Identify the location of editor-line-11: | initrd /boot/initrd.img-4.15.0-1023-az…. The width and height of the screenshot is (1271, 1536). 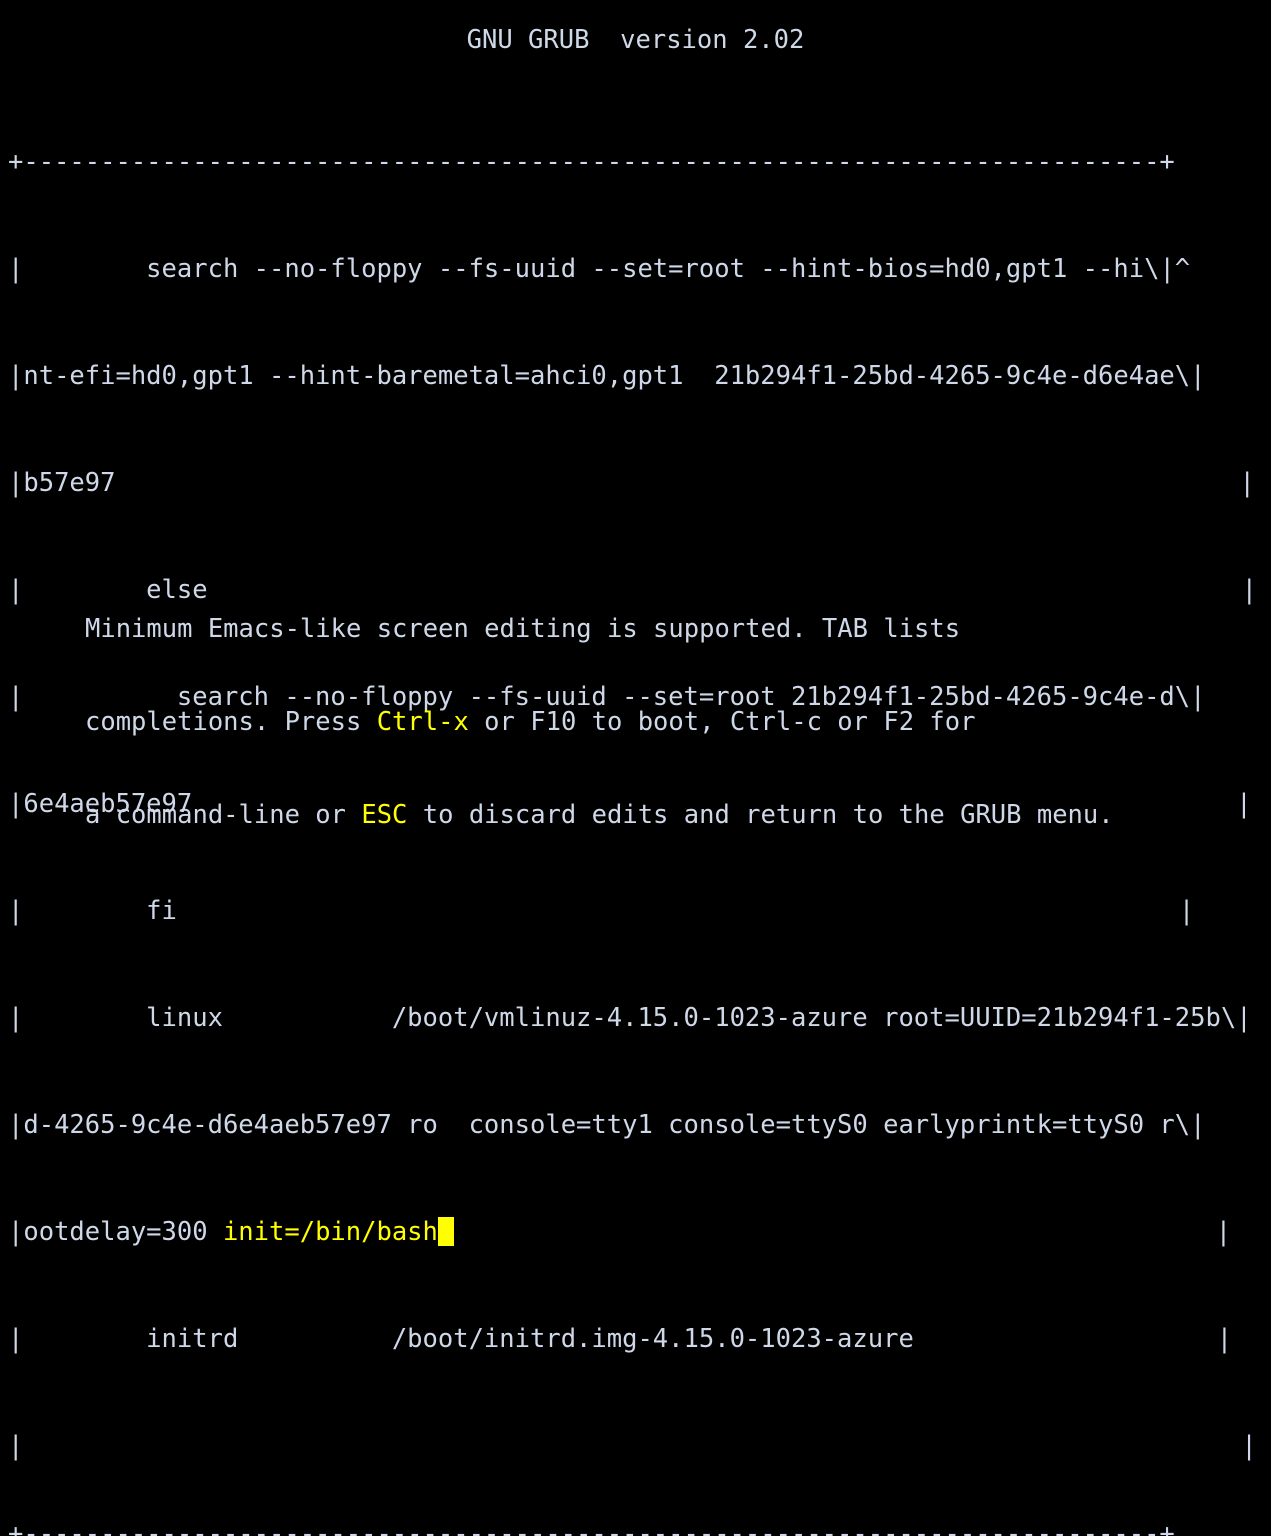
(632, 1339).